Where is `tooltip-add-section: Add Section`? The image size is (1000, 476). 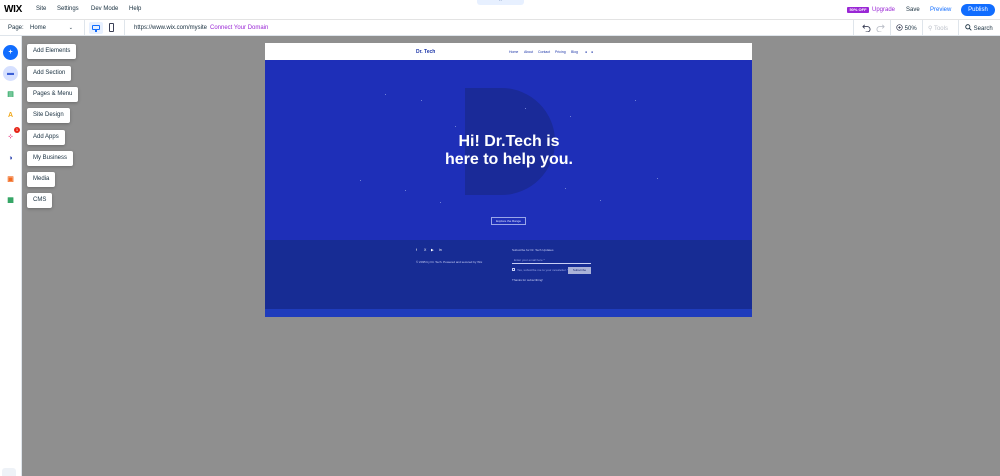 tooltip-add-section: Add Section is located at coordinates (49, 73).